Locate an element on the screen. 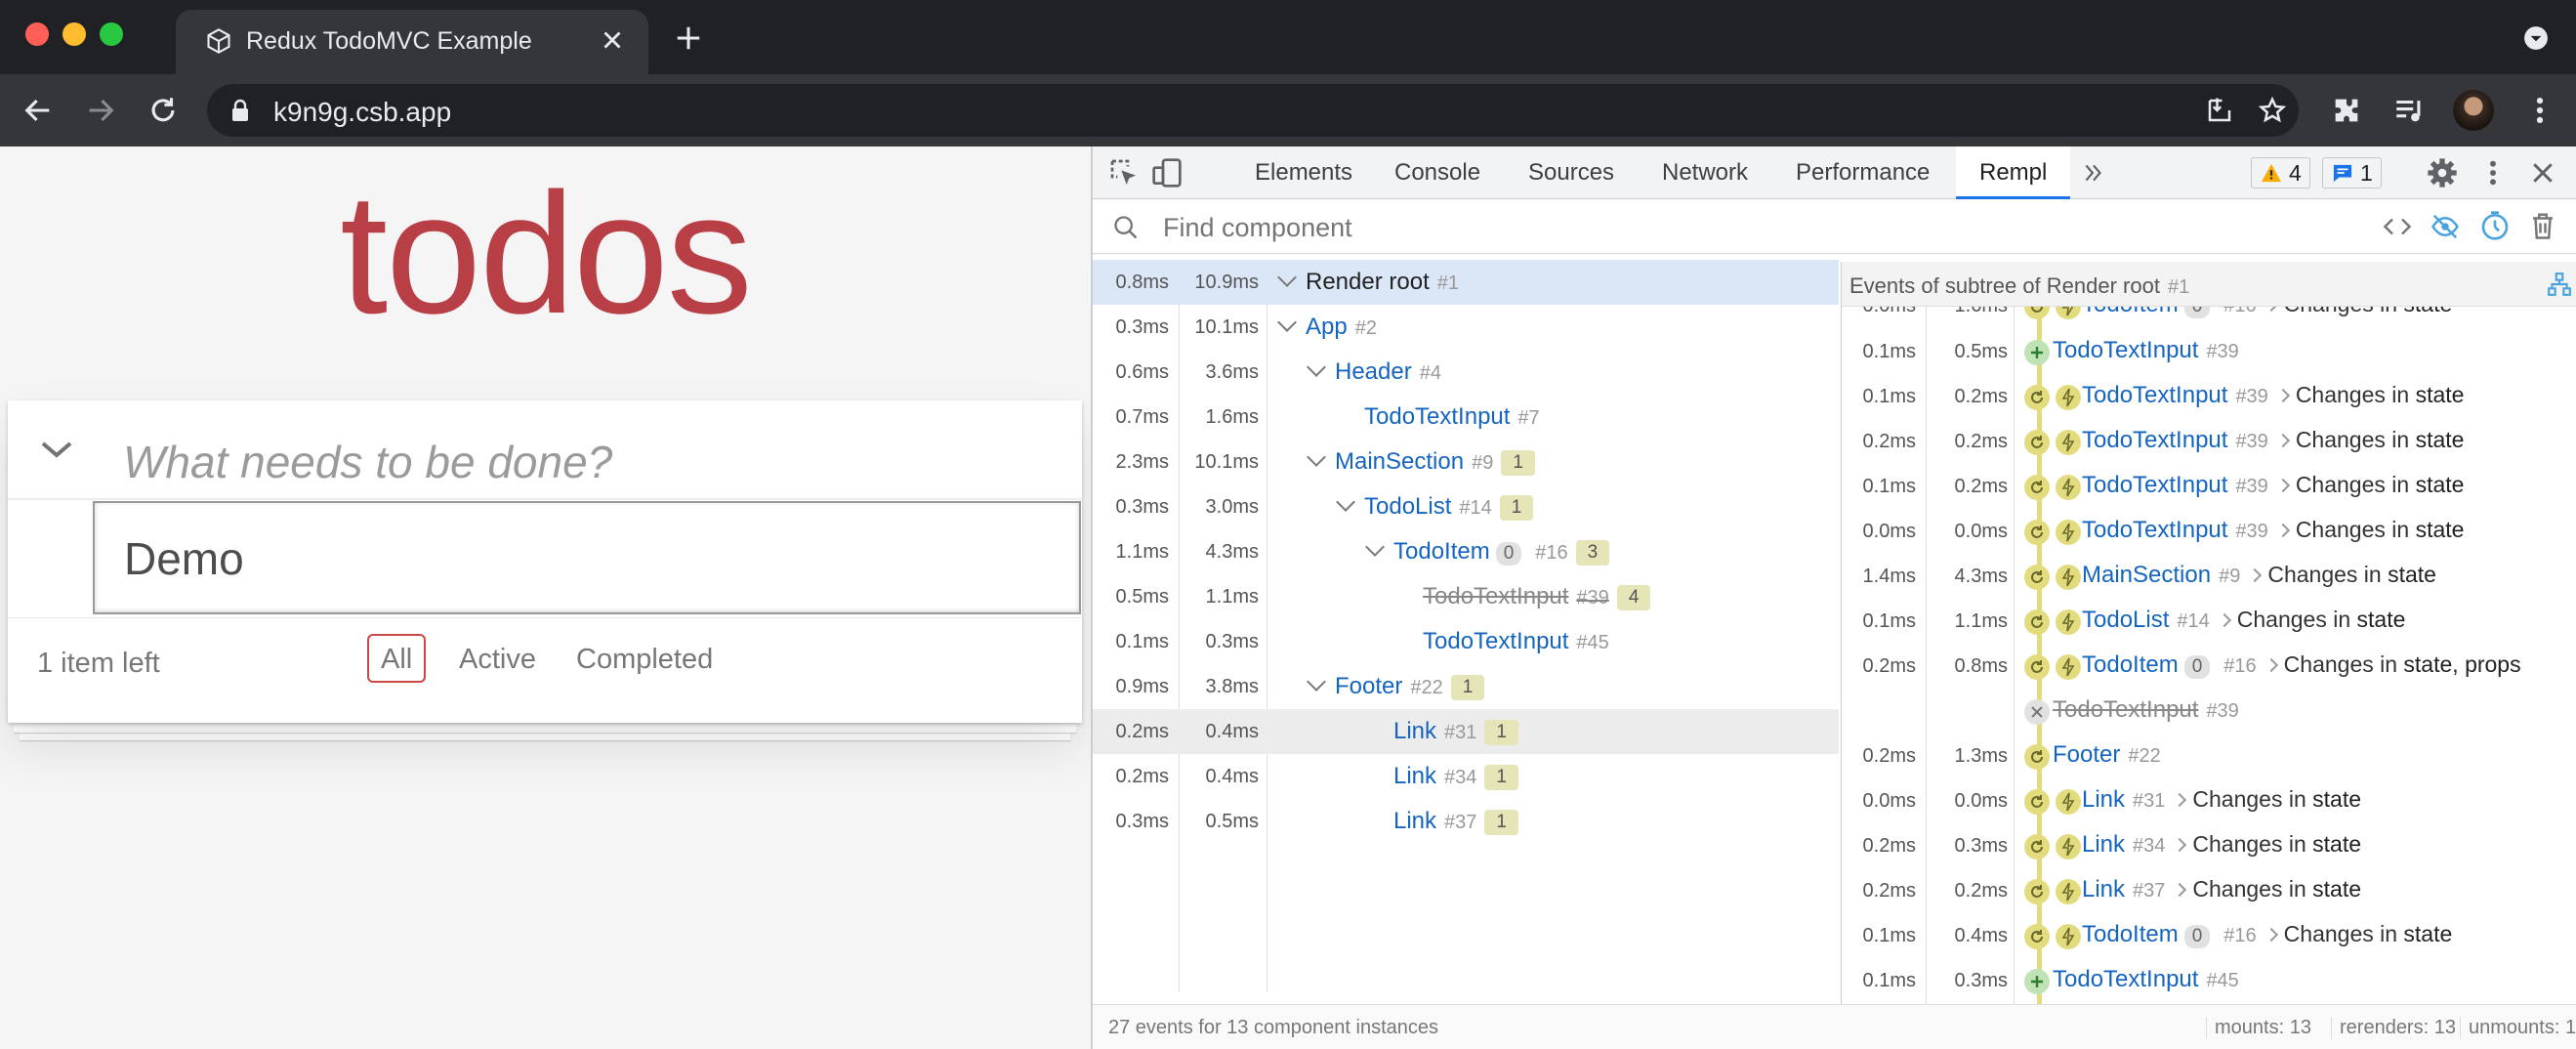 This screenshot has width=2576, height=1049. code-brackets-icon is located at coordinates (2397, 226).